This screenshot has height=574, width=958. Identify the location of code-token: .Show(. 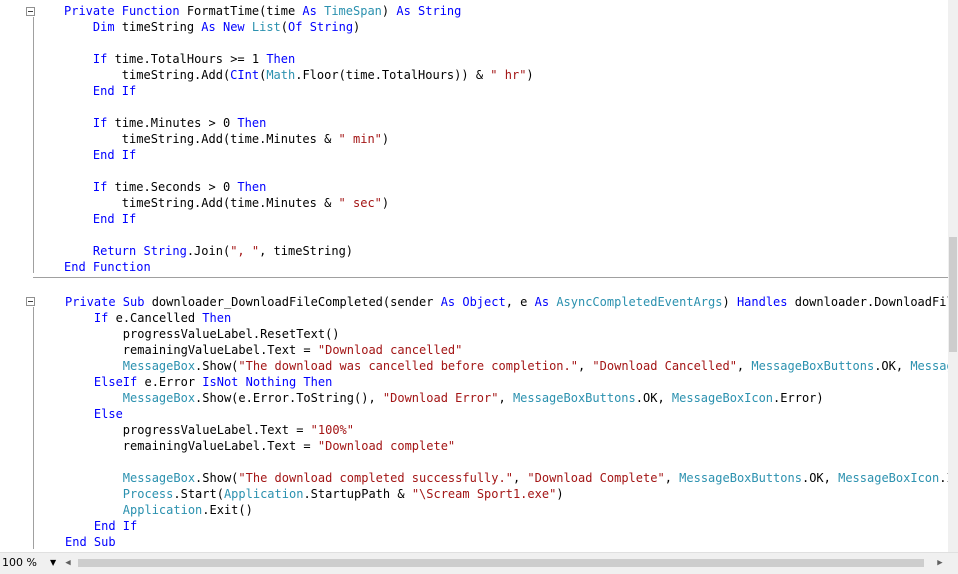
(217, 366).